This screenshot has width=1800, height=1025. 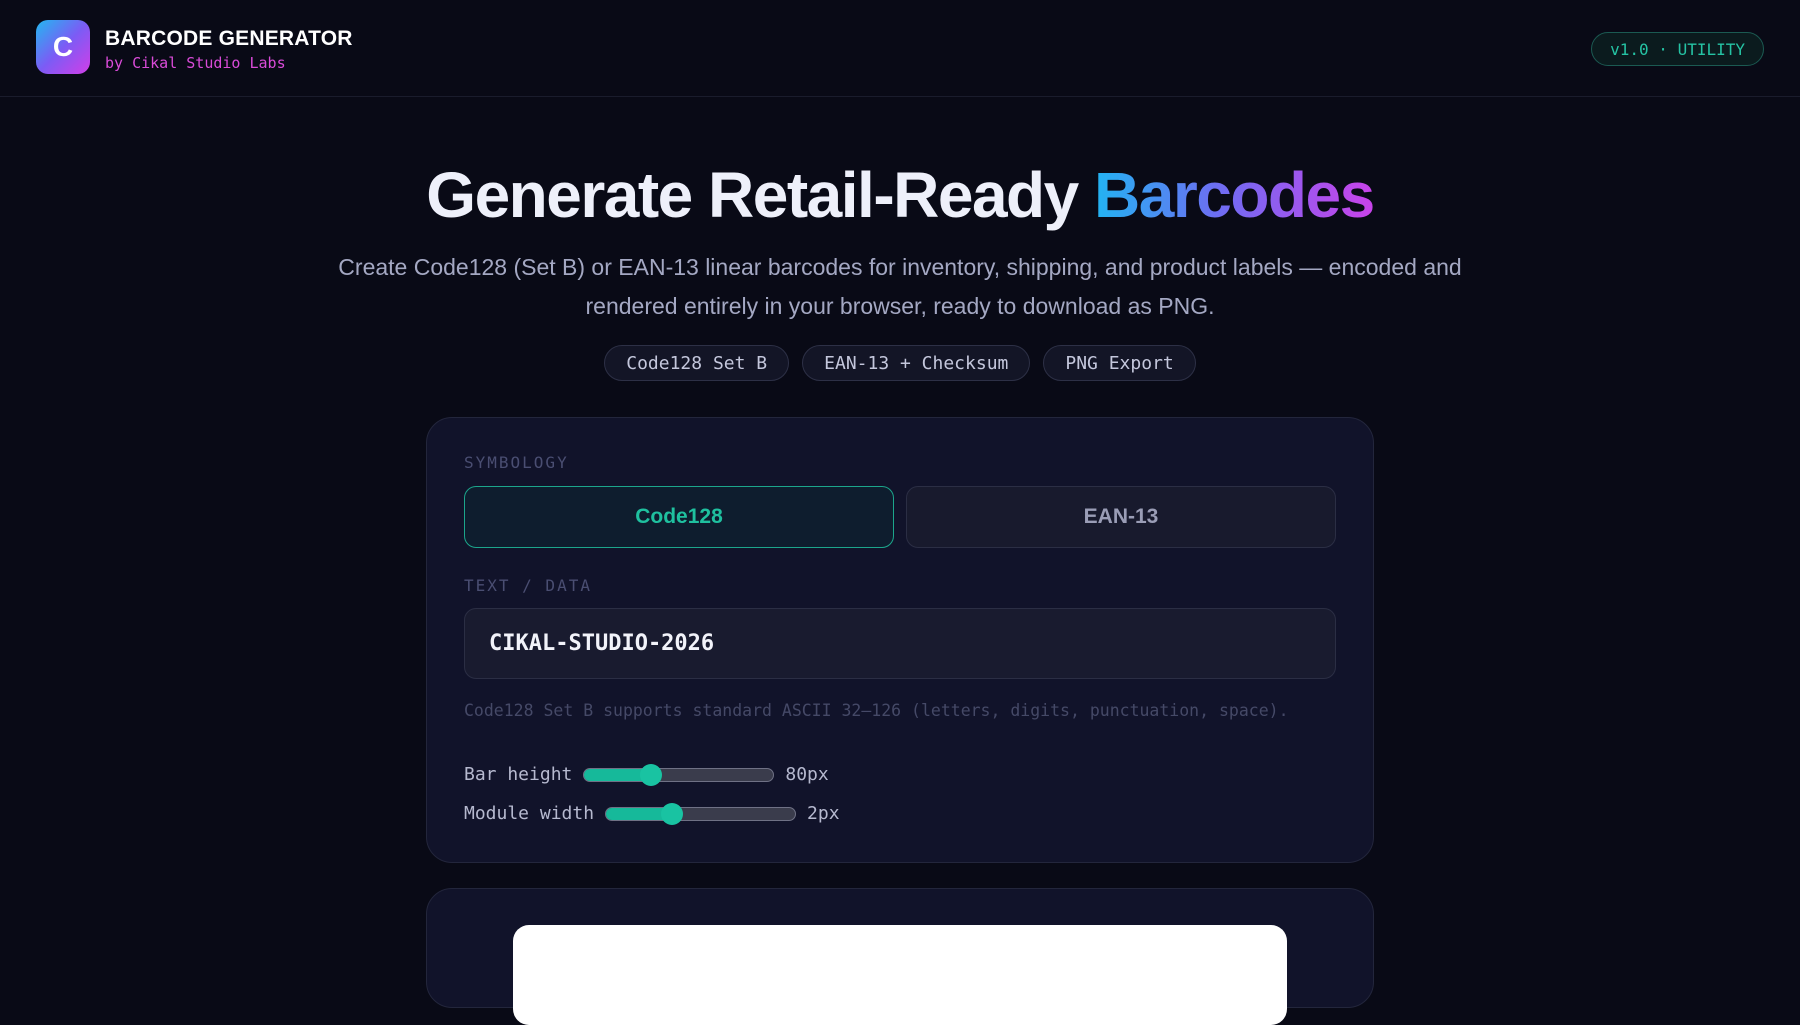 I want to click on logo-letter: C, so click(x=63, y=46).